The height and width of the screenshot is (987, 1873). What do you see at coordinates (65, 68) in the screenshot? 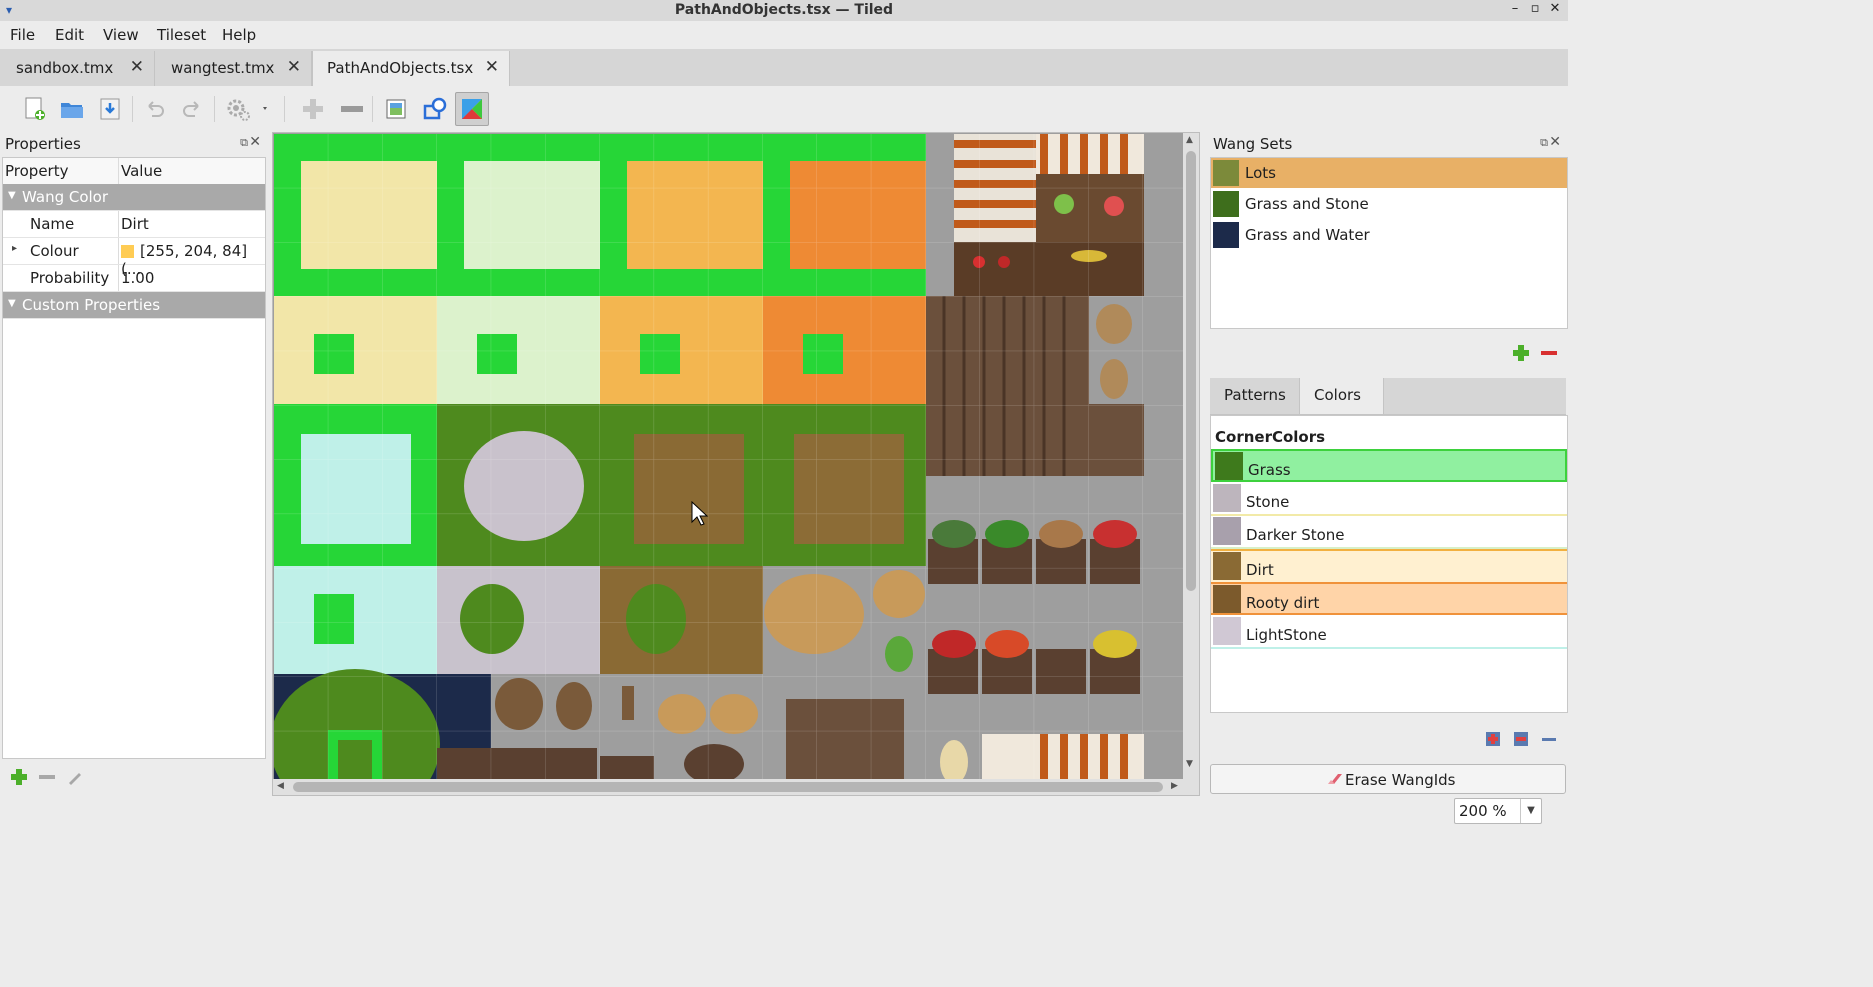
I see `tab-label: sandbox.tmx` at bounding box center [65, 68].